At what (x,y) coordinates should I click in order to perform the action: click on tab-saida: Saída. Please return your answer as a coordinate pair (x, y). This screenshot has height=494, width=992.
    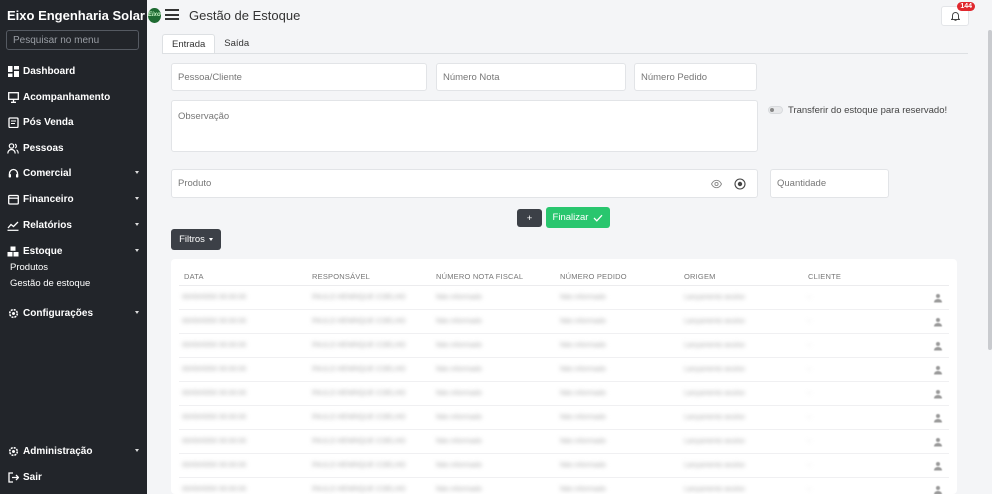
    Looking at the image, I should click on (236, 44).